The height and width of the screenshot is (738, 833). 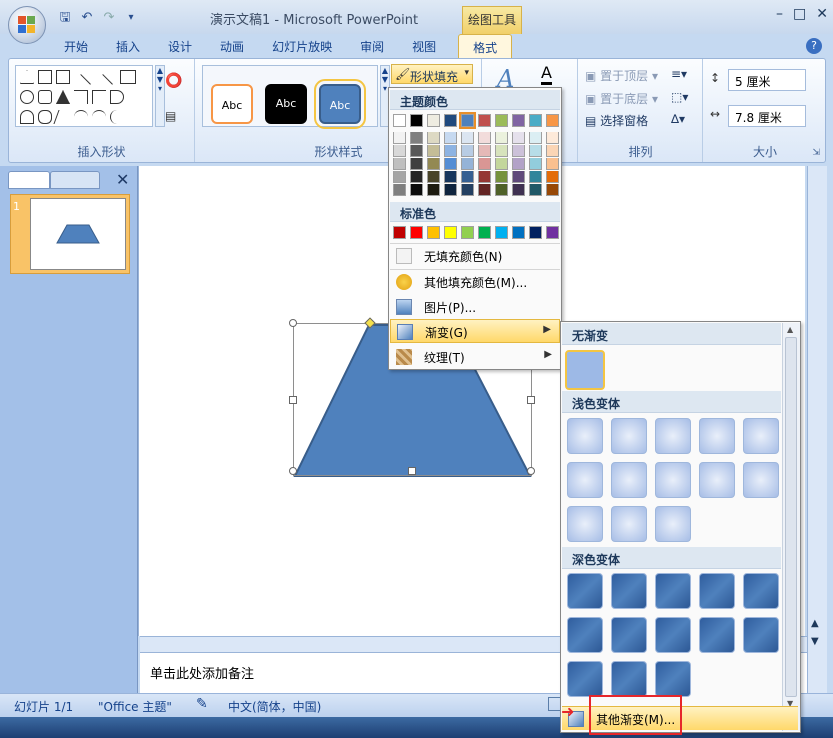 What do you see at coordinates (585, 370) in the screenshot?
I see `no-gradient-swatch` at bounding box center [585, 370].